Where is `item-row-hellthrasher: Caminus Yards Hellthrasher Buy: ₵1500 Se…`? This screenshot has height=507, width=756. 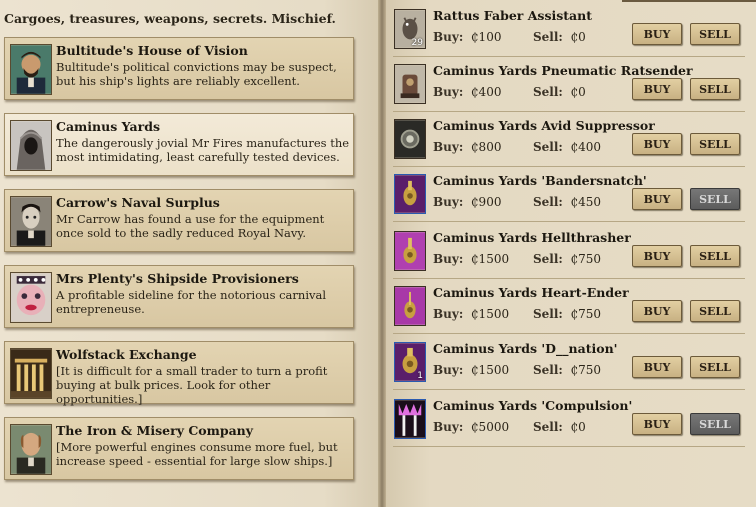 item-row-hellthrasher: Caminus Yards Hellthrasher Buy: ₵1500 Se… is located at coordinates (569, 251).